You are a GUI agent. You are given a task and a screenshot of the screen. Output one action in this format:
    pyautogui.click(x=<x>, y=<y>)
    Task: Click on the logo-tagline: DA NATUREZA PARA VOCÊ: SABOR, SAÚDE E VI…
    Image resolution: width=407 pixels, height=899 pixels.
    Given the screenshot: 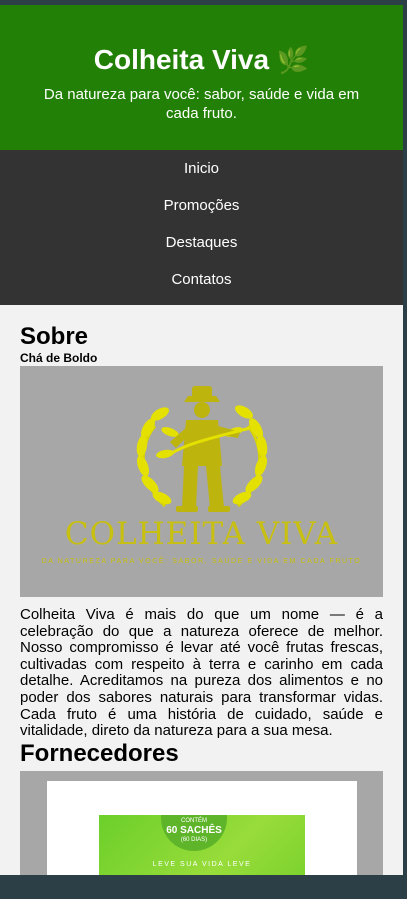 What is the action you would take?
    pyautogui.click(x=201, y=561)
    